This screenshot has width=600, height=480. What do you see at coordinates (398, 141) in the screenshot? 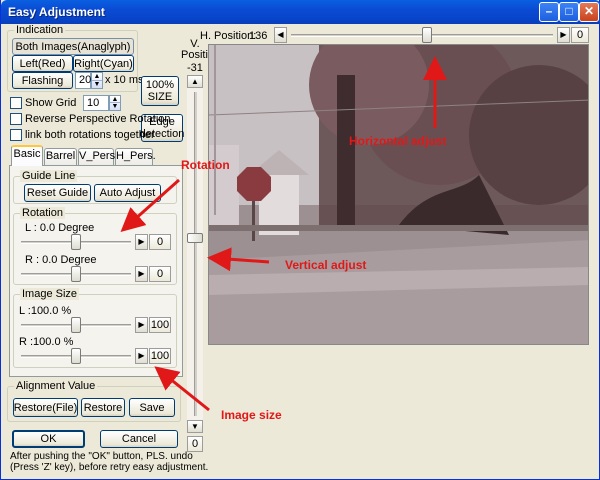
I see `horizontal-annotation: Horizontal adjust` at bounding box center [398, 141].